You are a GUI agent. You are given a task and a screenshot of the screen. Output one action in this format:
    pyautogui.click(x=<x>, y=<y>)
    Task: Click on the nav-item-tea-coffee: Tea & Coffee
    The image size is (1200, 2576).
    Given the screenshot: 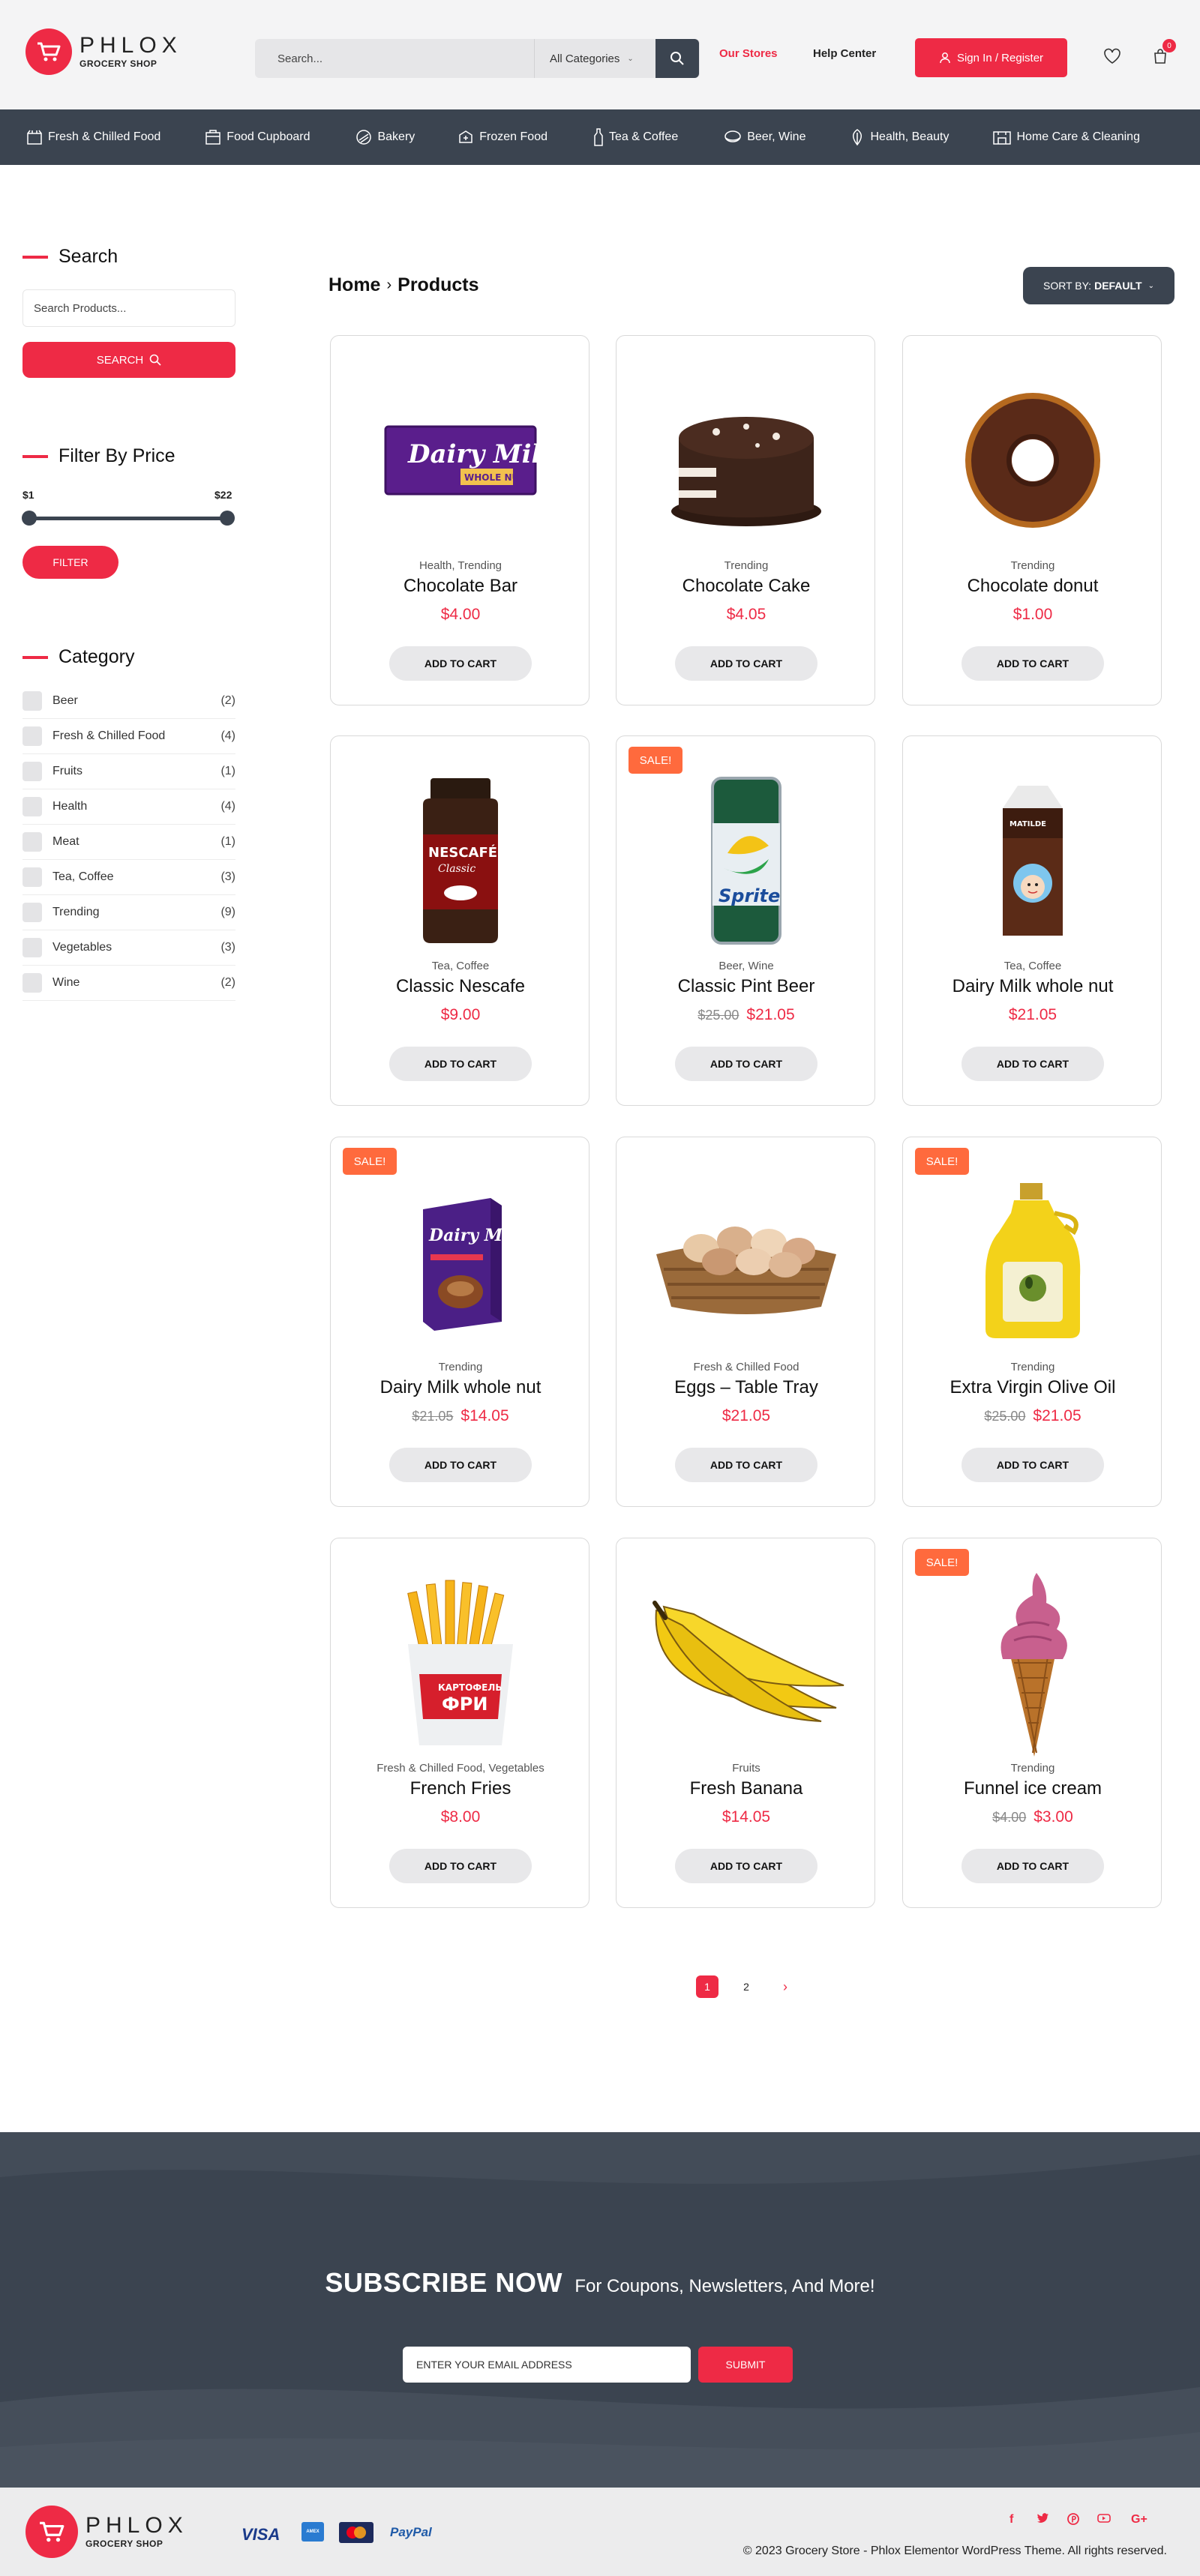 What is the action you would take?
    pyautogui.click(x=635, y=137)
    